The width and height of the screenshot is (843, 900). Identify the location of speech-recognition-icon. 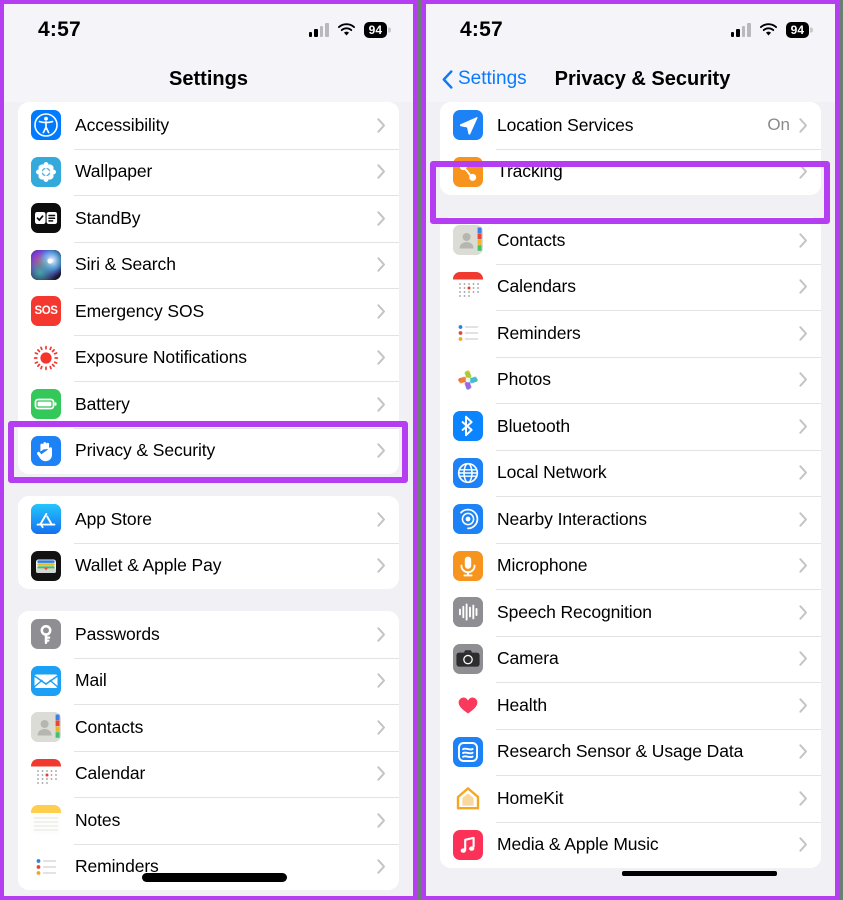
(468, 612).